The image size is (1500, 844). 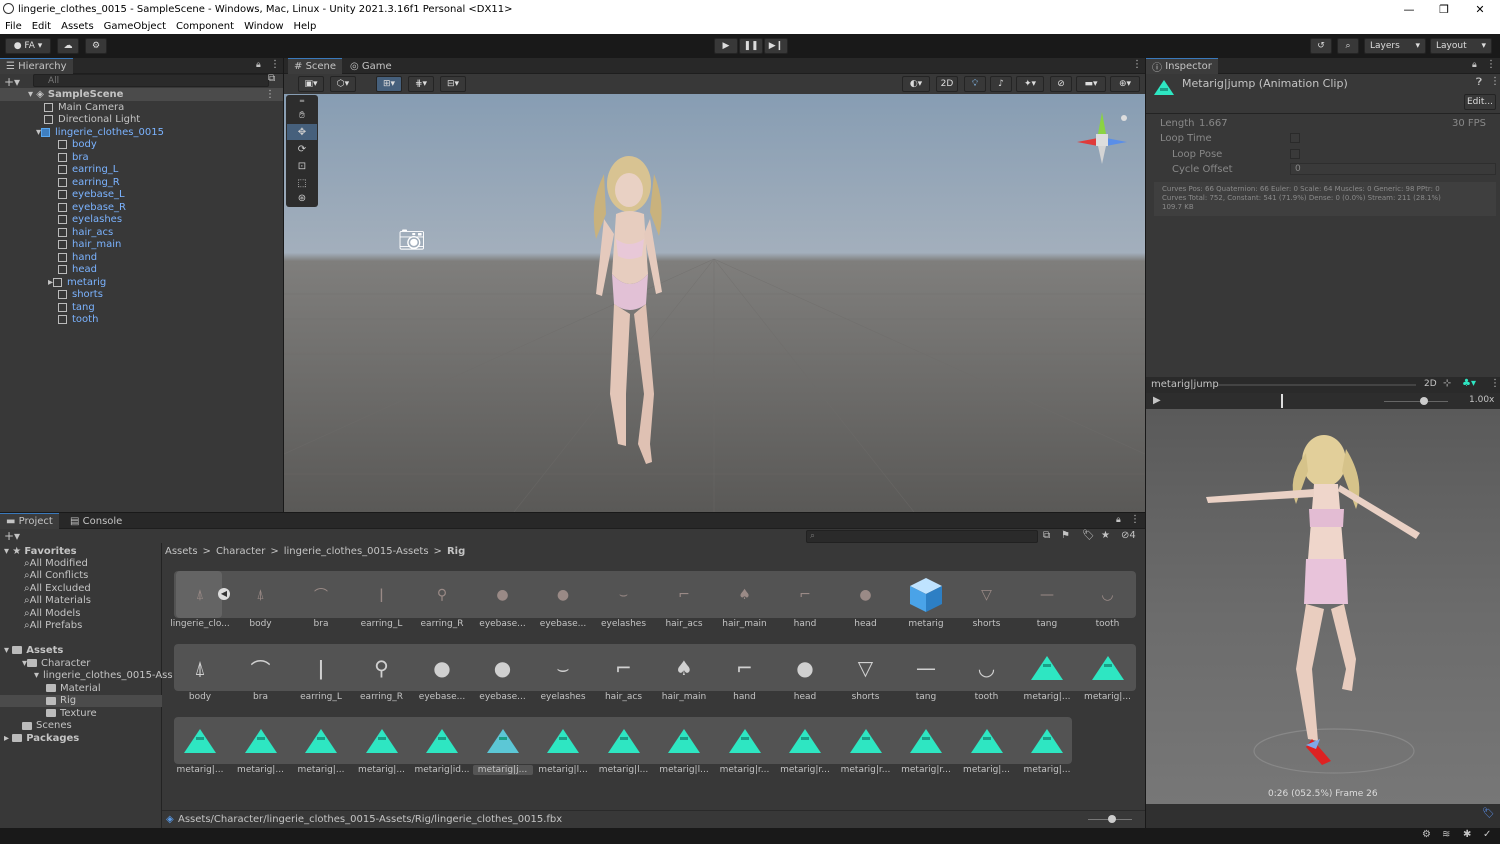 What do you see at coordinates (78, 320) in the screenshot?
I see `hierarchy-item: tooth` at bounding box center [78, 320].